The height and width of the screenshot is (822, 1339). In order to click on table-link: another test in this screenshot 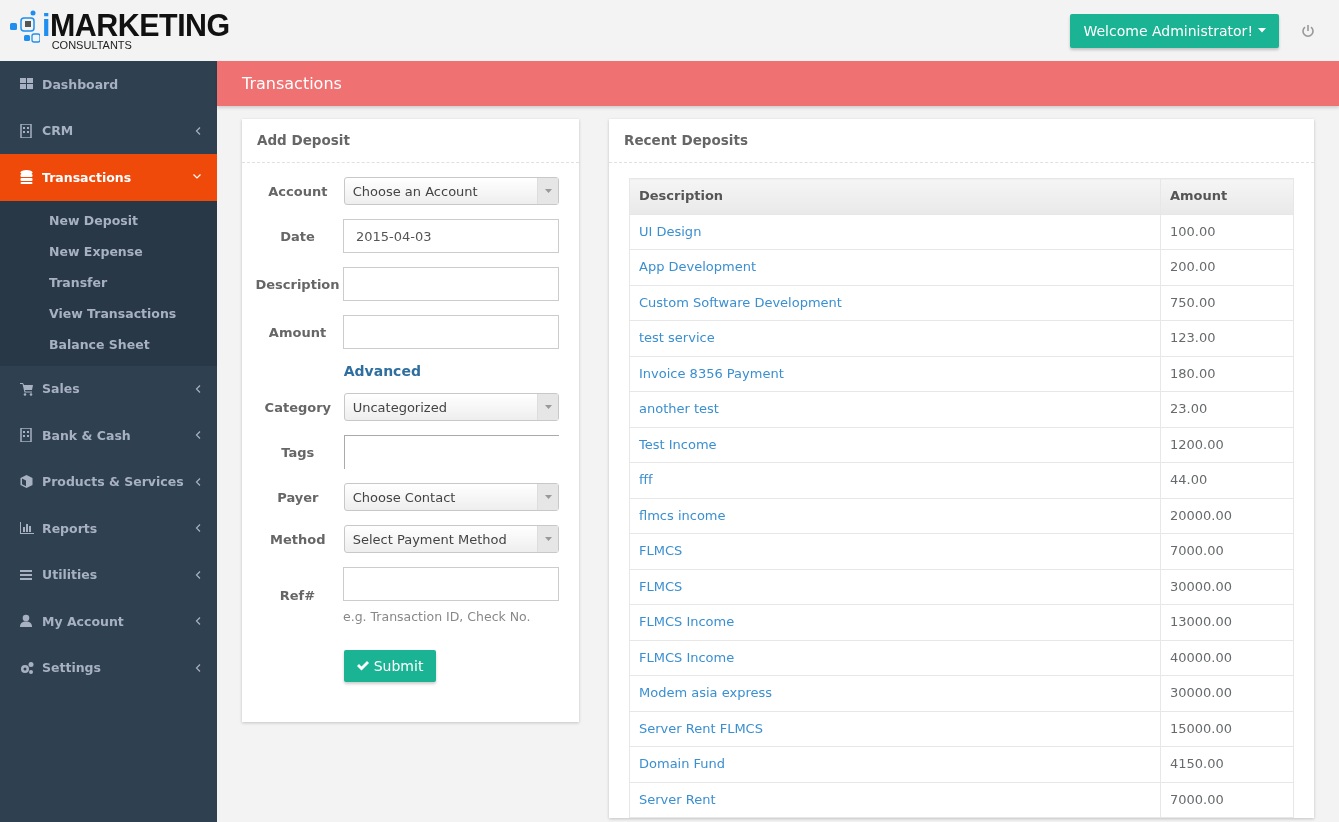, I will do `click(679, 408)`.